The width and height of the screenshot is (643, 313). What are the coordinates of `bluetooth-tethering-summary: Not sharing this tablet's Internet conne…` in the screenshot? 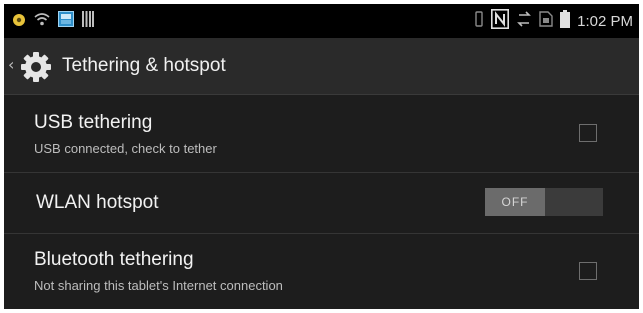 It's located at (158, 285).